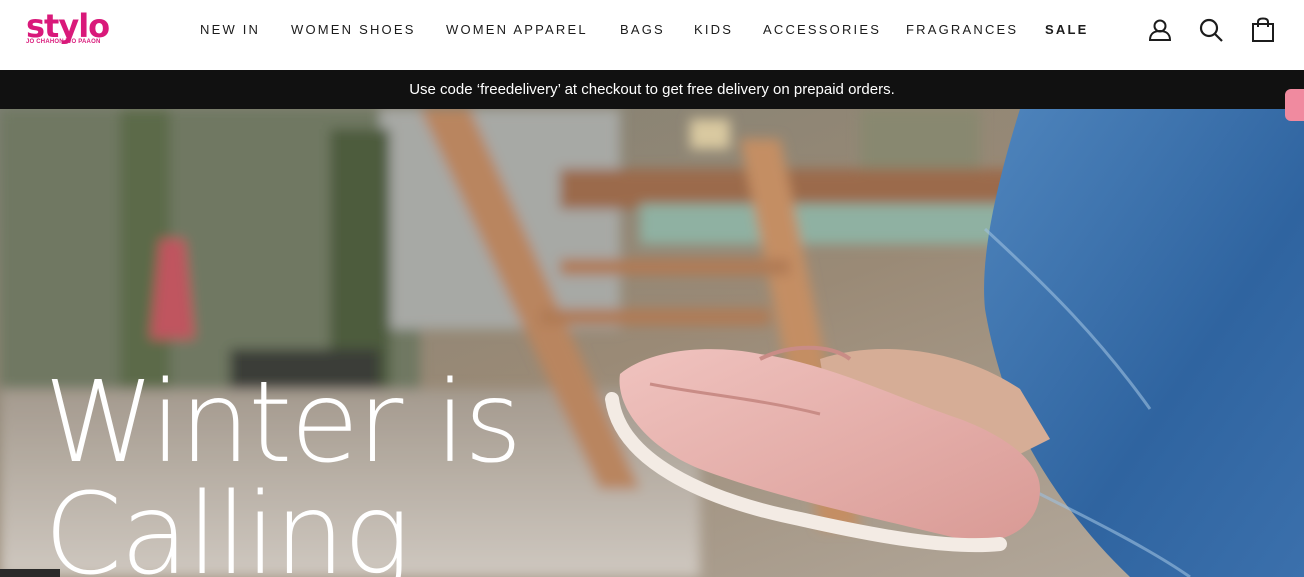  What do you see at coordinates (283, 467) in the screenshot?
I see `hero-title: Winter is Calling` at bounding box center [283, 467].